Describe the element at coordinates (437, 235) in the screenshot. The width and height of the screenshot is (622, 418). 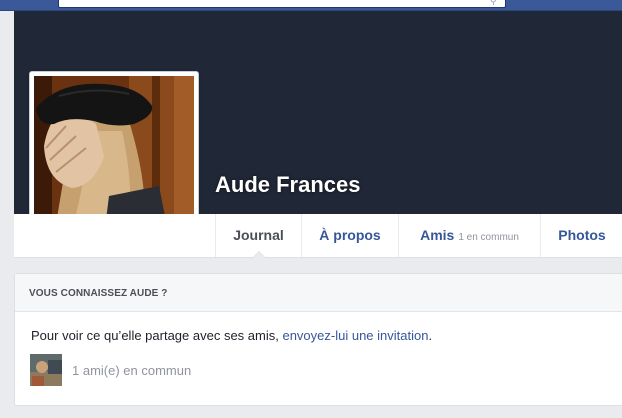
I see `tab-friends-label: Amis` at that location.